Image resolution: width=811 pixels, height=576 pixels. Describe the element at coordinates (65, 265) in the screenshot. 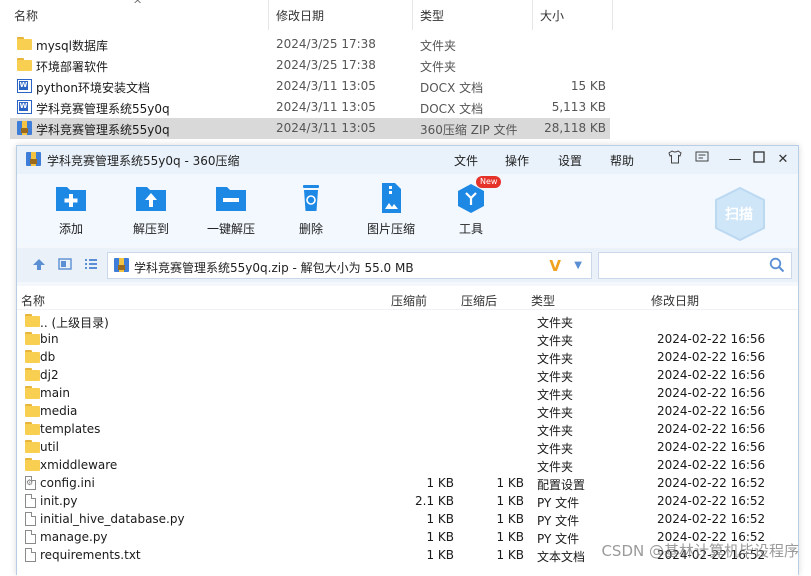

I see `thumbnail-view-icon` at that location.